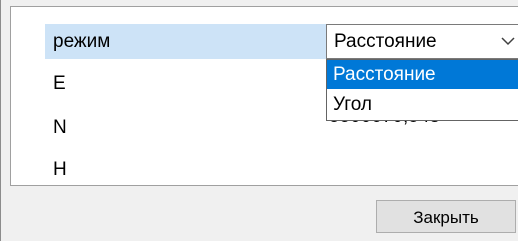  I want to click on mode-combobox: Расстояние, so click(422, 41).